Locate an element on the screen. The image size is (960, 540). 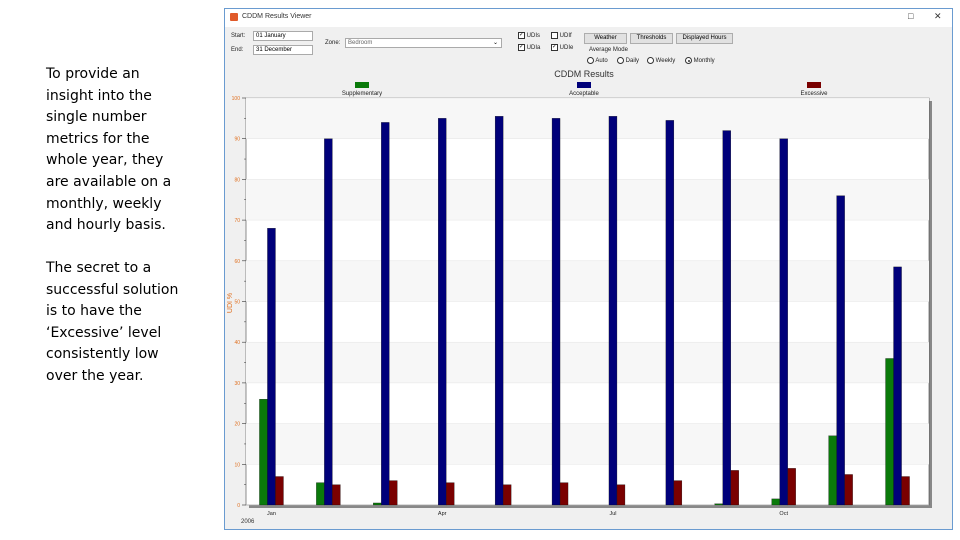
bar-acceptable-jun is located at coordinates (556, 312).